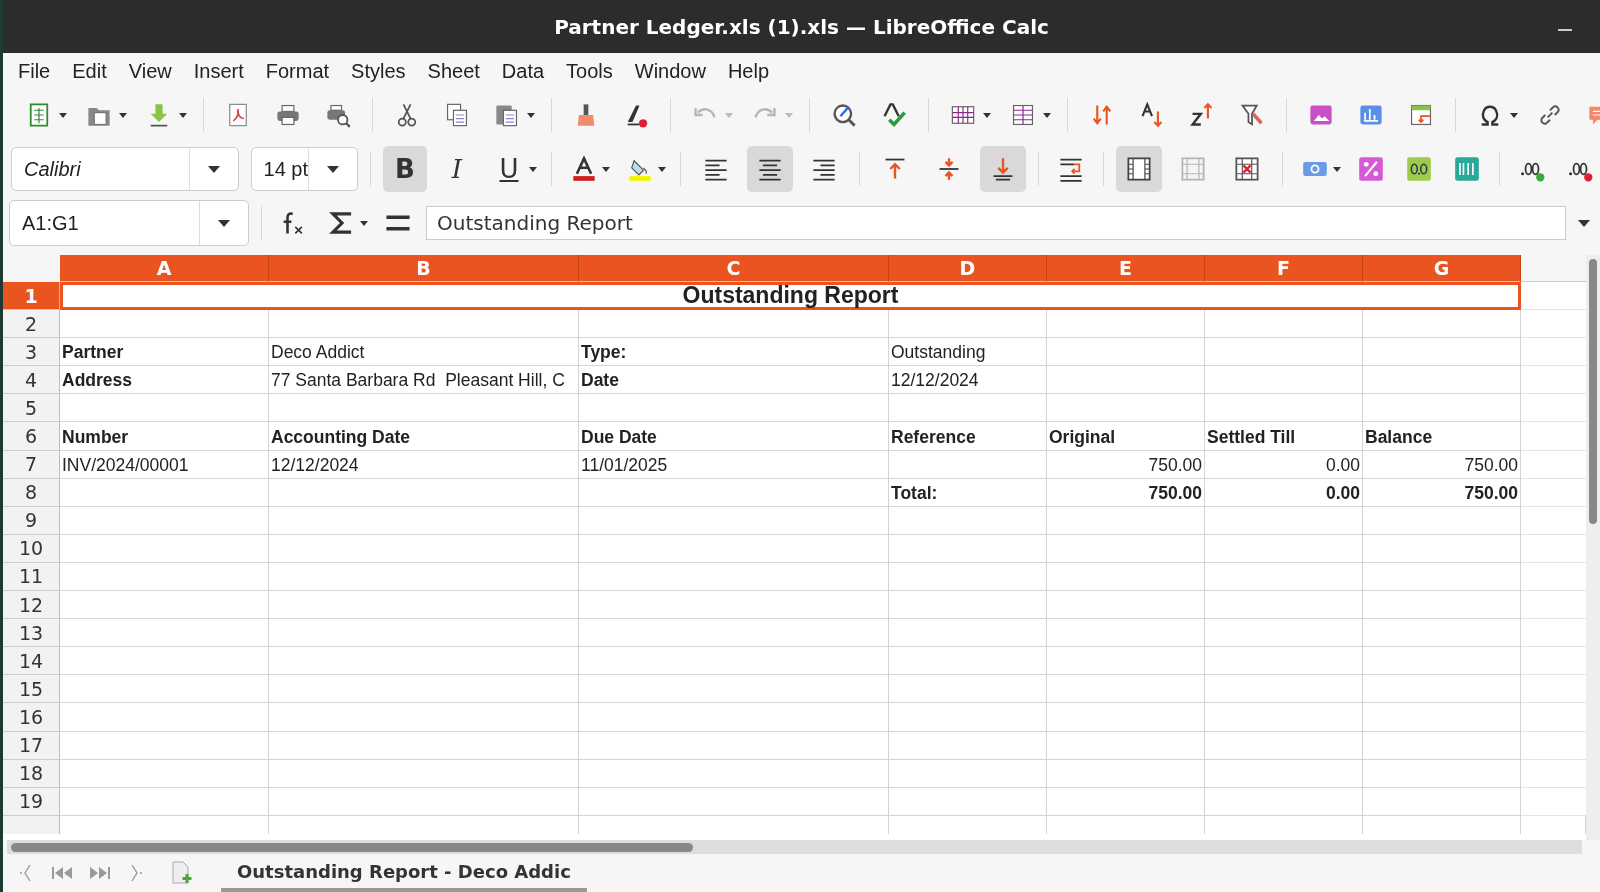 Image resolution: width=1600 pixels, height=892 pixels. I want to click on menu-item: Help, so click(748, 71).